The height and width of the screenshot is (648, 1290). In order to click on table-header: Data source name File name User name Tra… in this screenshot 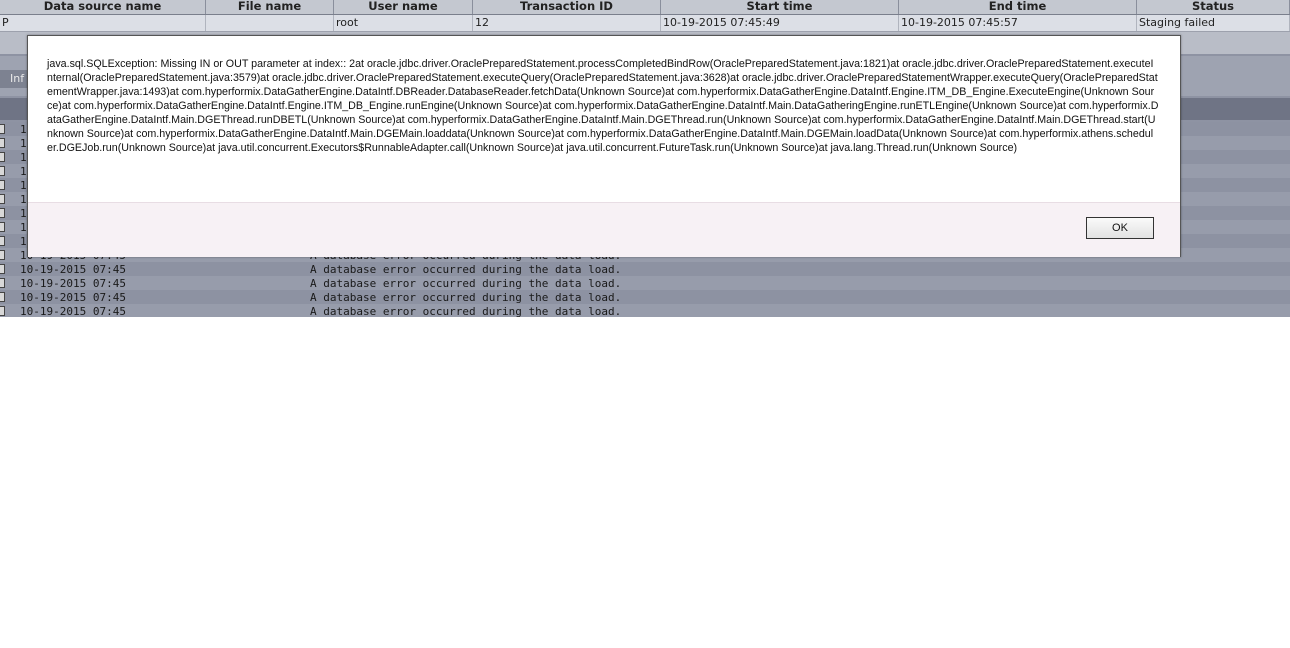, I will do `click(645, 7)`.